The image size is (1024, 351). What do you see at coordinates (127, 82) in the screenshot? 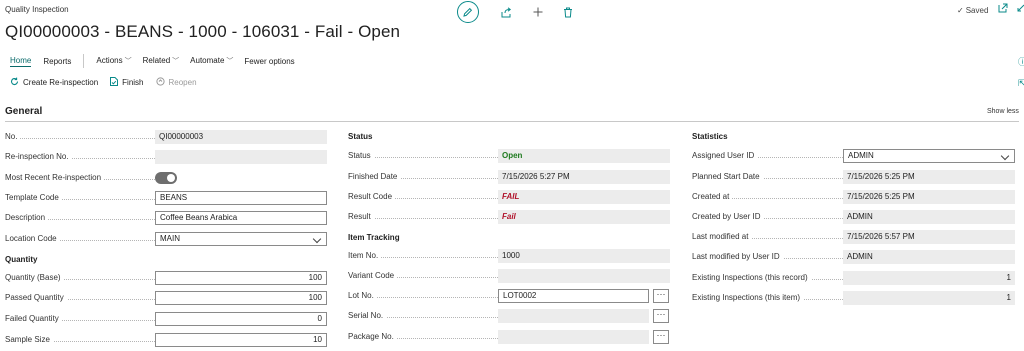
I see `finish-button: Finish` at bounding box center [127, 82].